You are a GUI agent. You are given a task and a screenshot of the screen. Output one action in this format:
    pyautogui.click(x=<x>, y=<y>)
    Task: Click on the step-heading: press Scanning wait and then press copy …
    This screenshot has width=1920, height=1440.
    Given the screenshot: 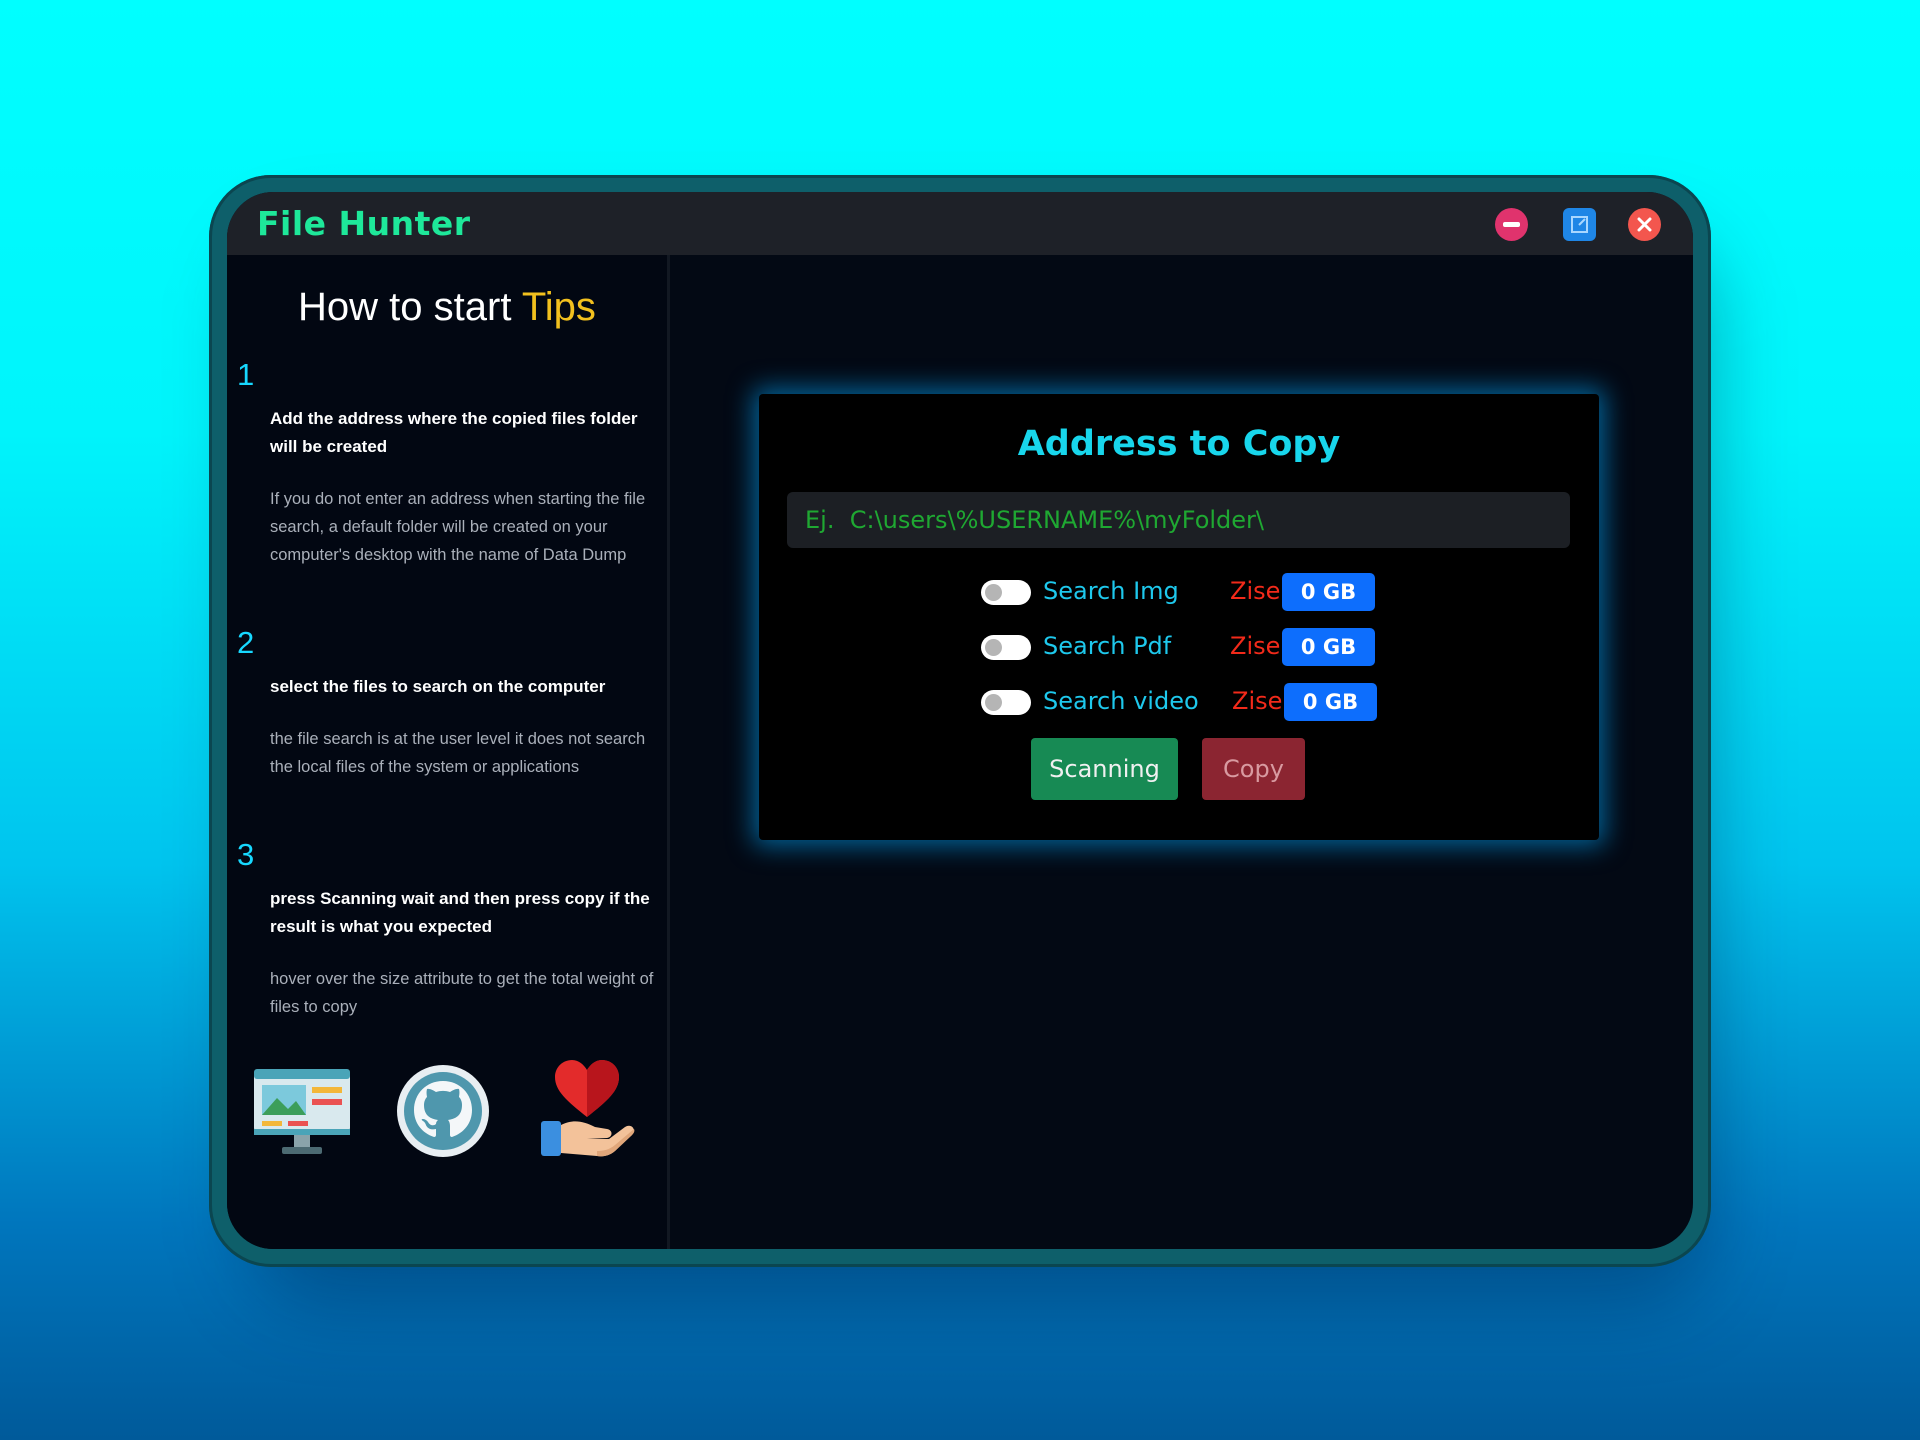 What is the action you would take?
    pyautogui.click(x=460, y=912)
    